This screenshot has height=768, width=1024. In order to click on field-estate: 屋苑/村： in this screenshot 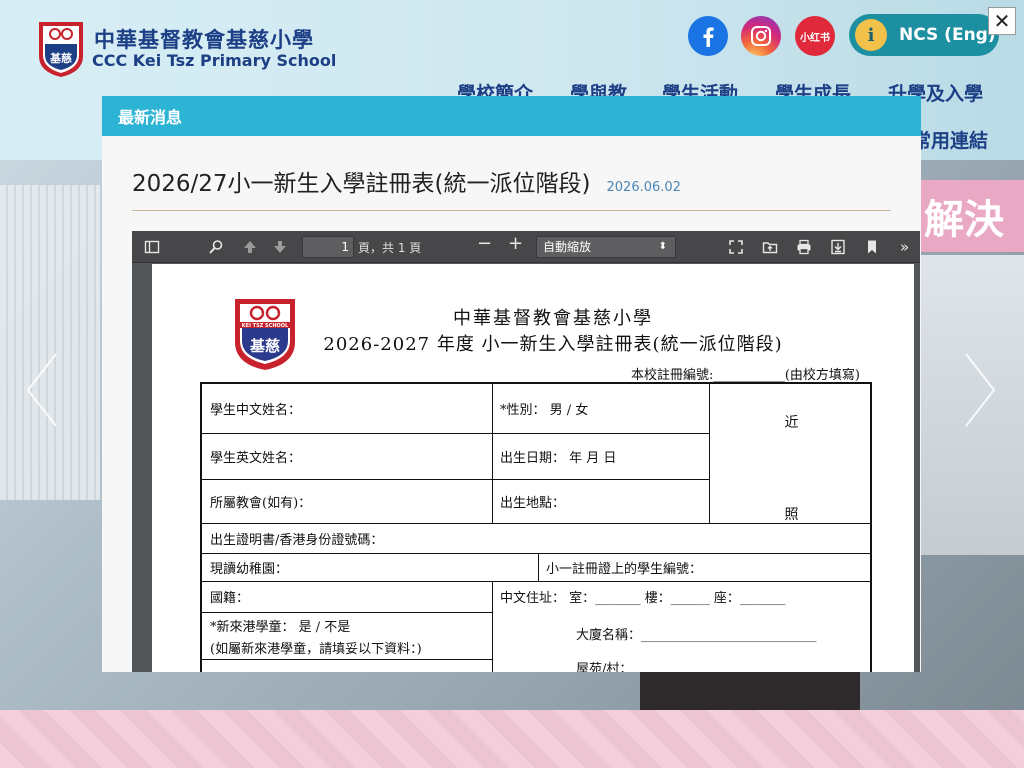, I will do `click(604, 667)`.